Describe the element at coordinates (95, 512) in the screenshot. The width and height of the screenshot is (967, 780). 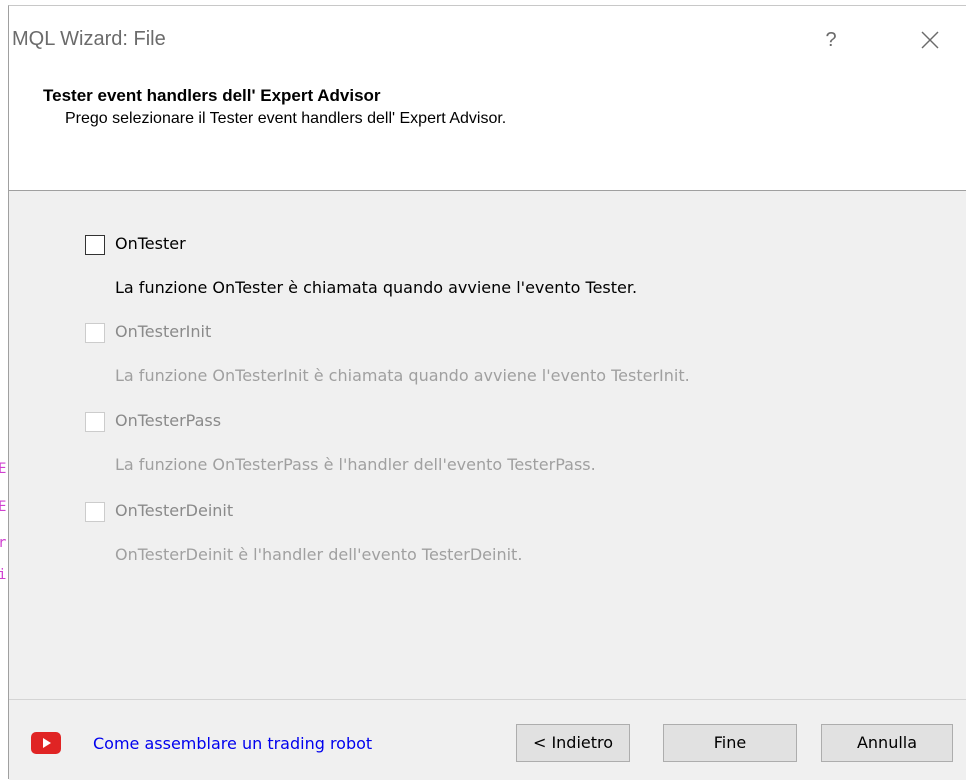
I see `ontesterdeinit-checkbox` at that location.